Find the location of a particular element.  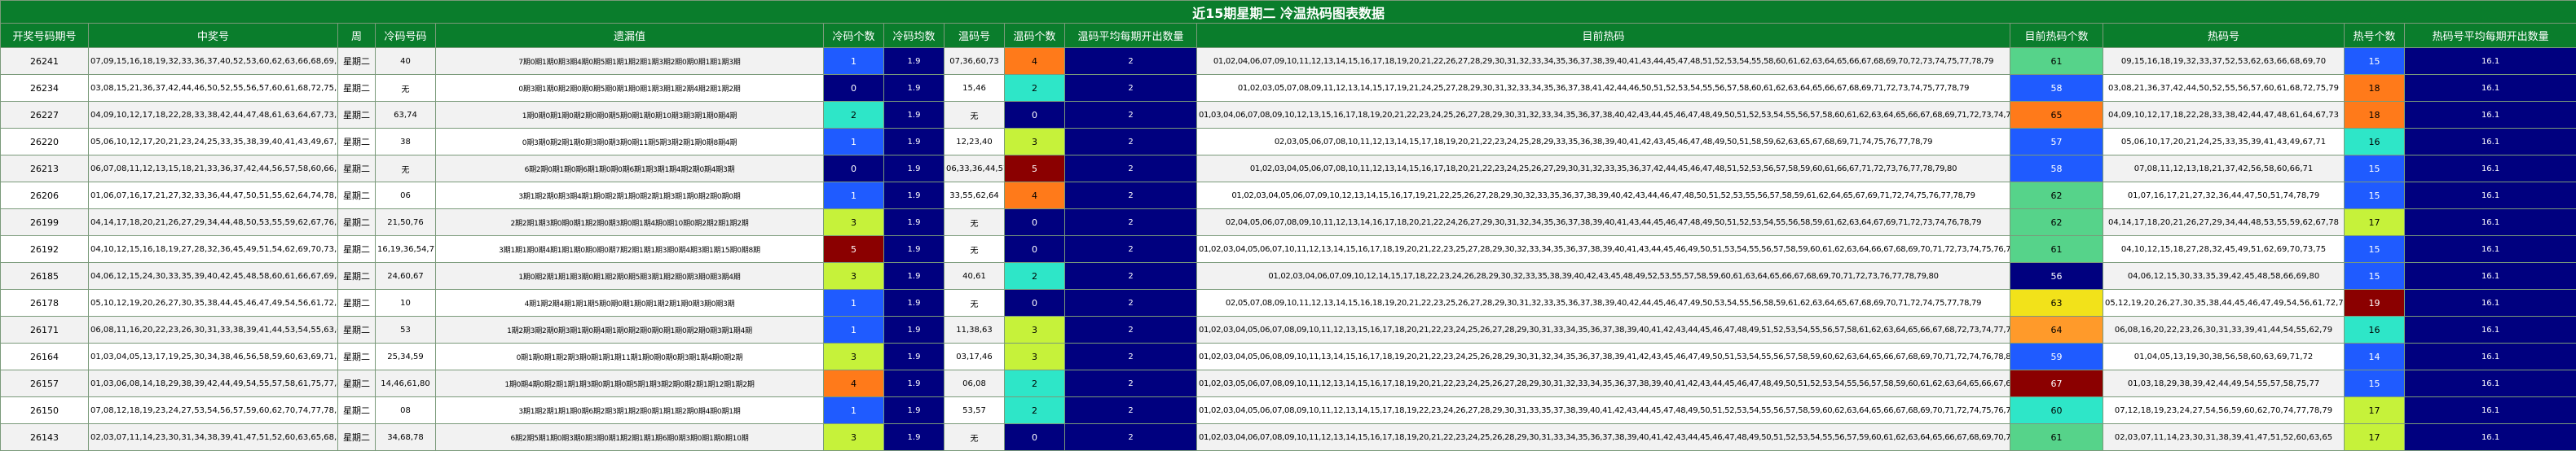

cell-current-hot-count: 63 is located at coordinates (2056, 303).